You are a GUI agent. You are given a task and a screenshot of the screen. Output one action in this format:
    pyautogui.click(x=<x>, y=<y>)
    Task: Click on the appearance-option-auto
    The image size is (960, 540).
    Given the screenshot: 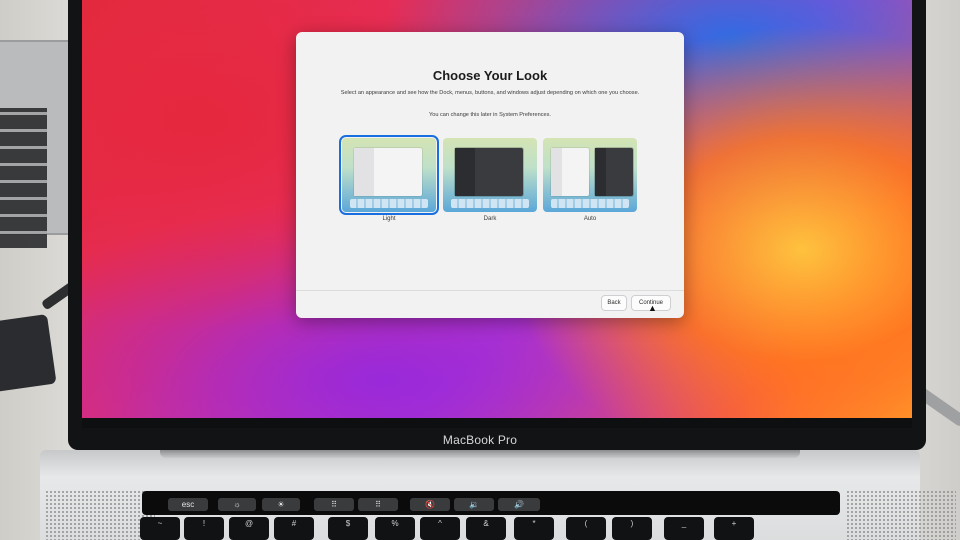 What is the action you would take?
    pyautogui.click(x=590, y=175)
    